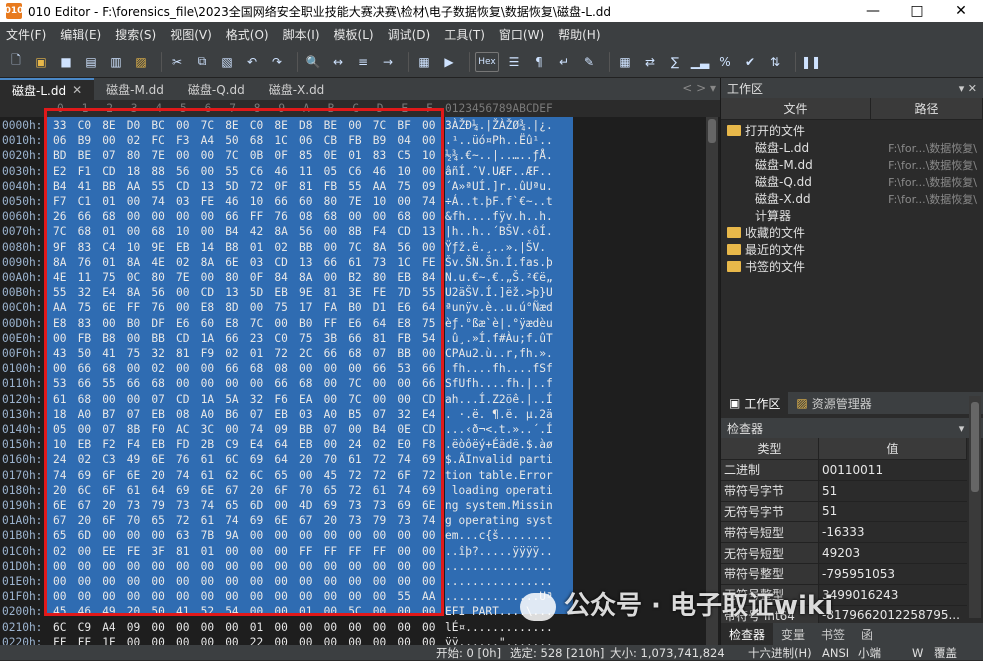  What do you see at coordinates (388, 62) in the screenshot?
I see `goto-icon: →` at bounding box center [388, 62].